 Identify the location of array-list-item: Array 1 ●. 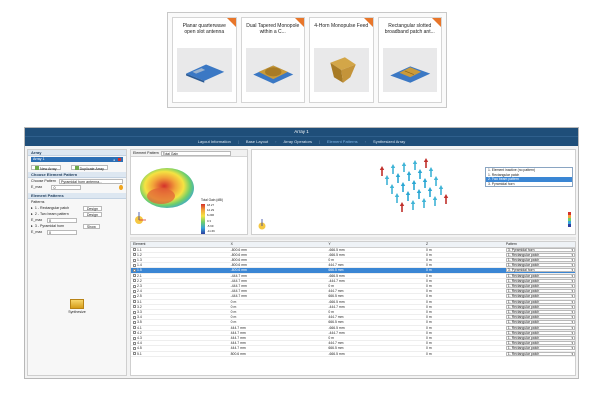
(77, 159).